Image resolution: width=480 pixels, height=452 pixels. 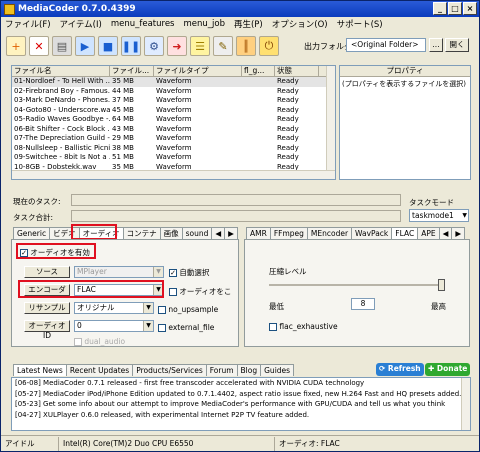 What do you see at coordinates (438, 306) in the screenshot?
I see `max-label: 最高` at bounding box center [438, 306].